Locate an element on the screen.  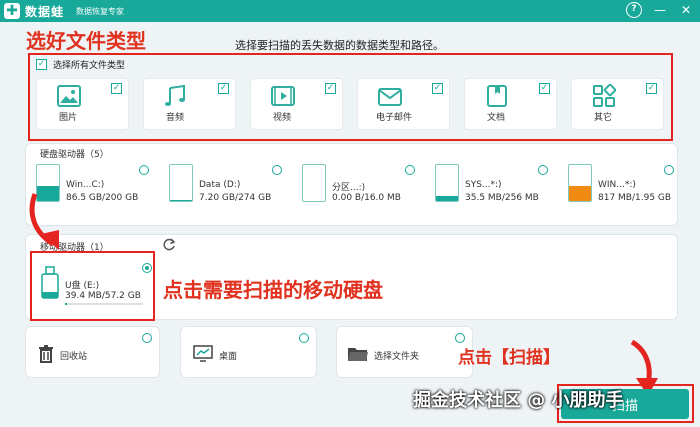
file-type-email: ✓ 电子邮件 is located at coordinates (403, 104).